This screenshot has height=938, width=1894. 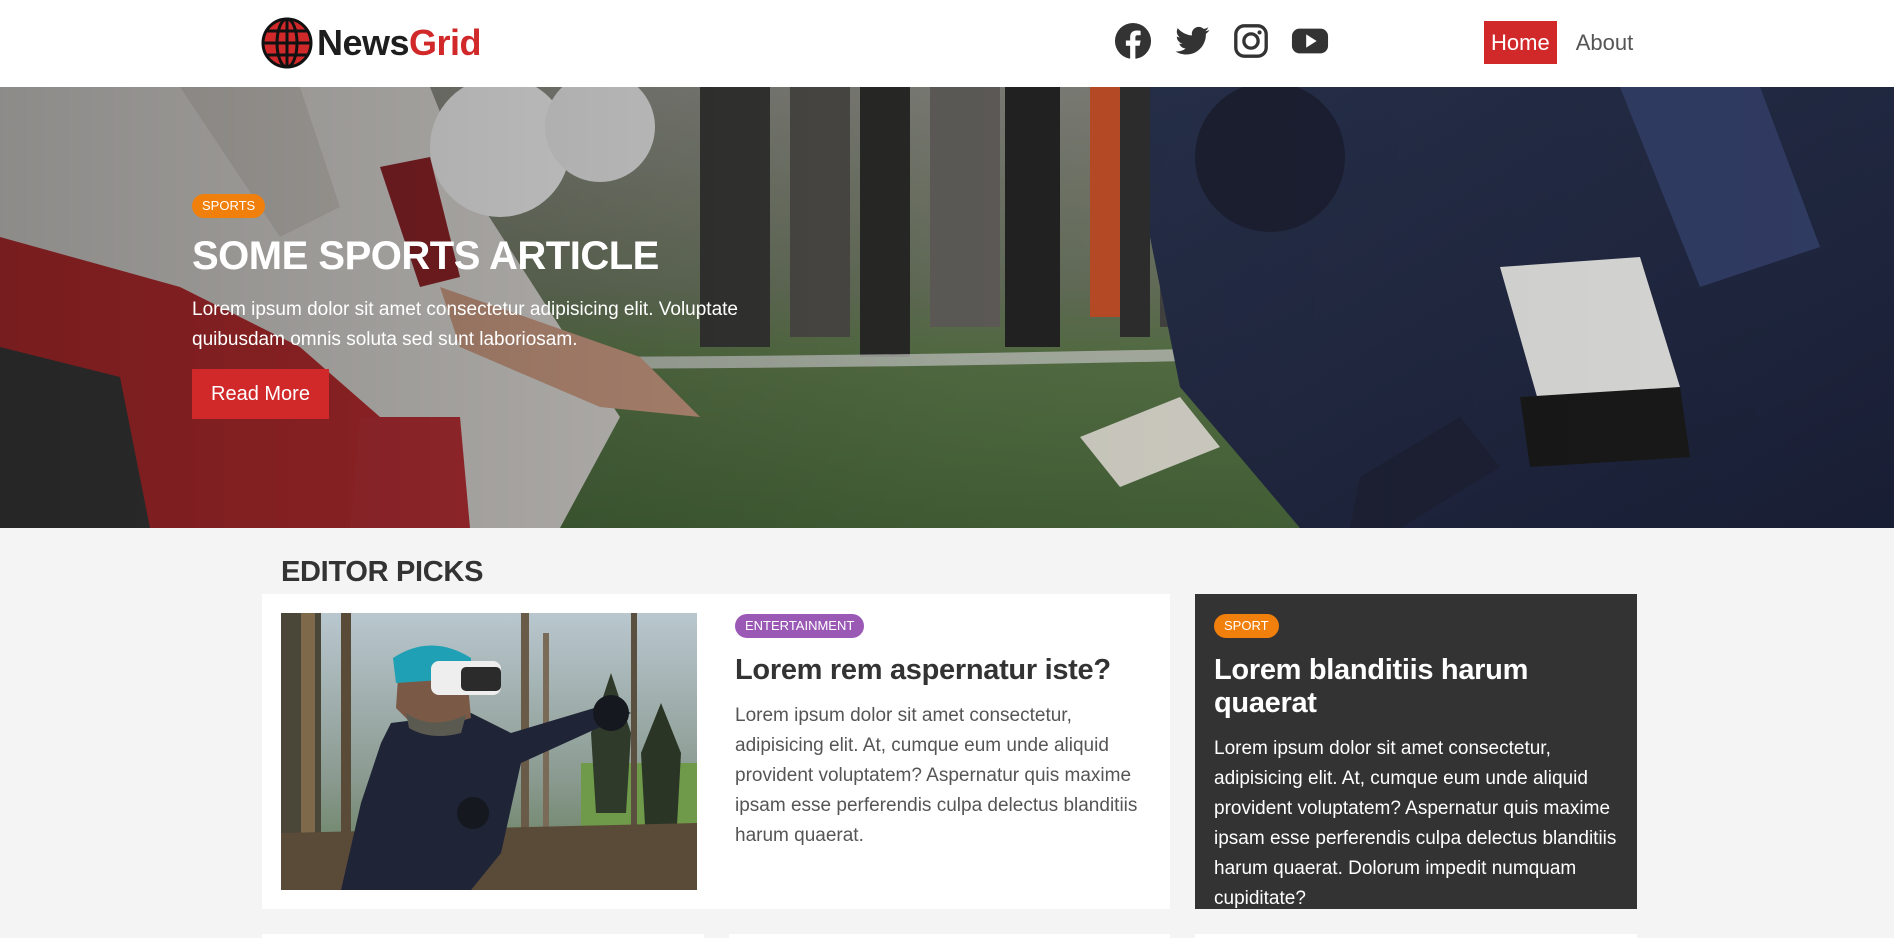 What do you see at coordinates (1605, 42) in the screenshot?
I see `nav-about-link: About` at bounding box center [1605, 42].